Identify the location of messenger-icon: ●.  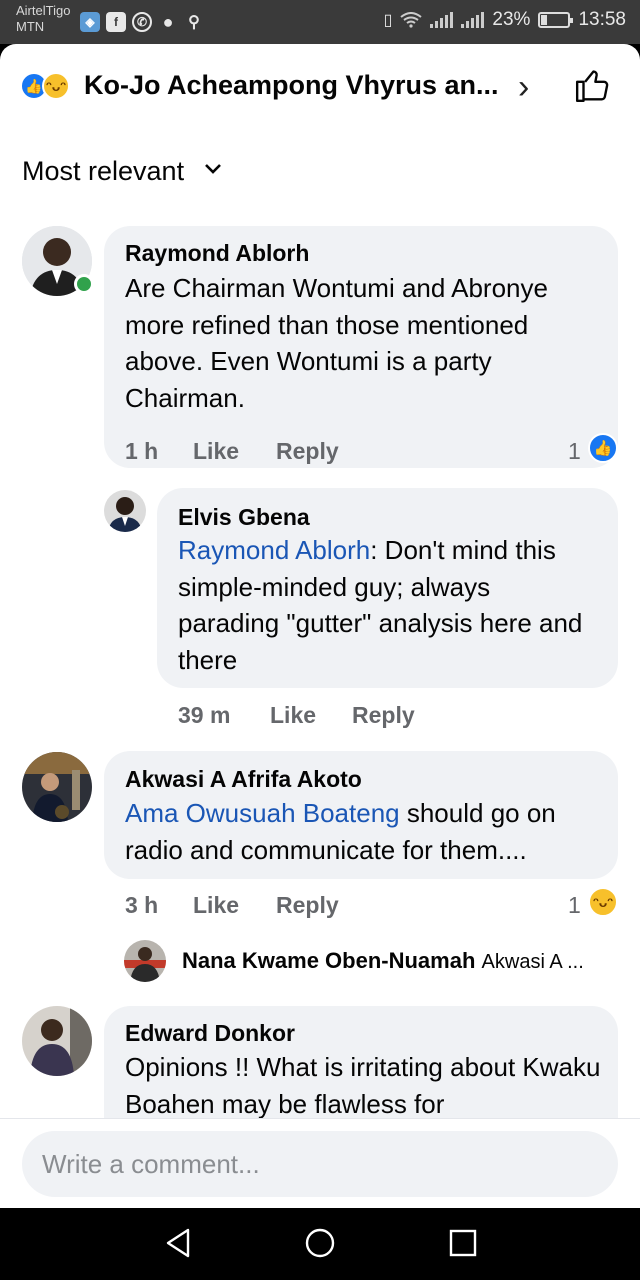
(168, 21).